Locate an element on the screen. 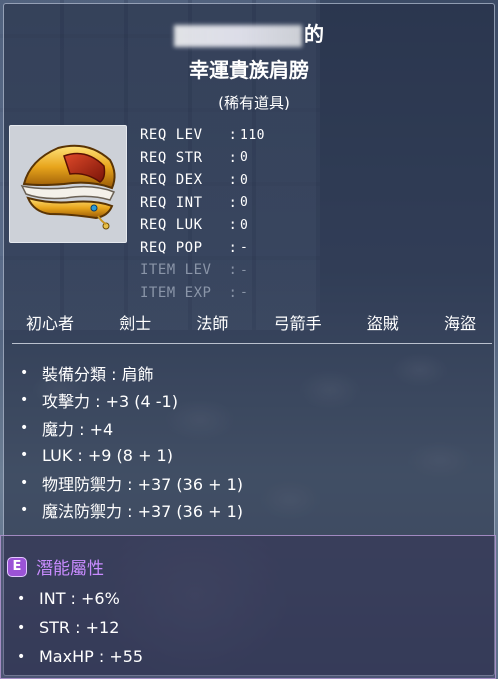 The image size is (498, 679). potential-header: E 潛能屬性 is located at coordinates (55, 566).